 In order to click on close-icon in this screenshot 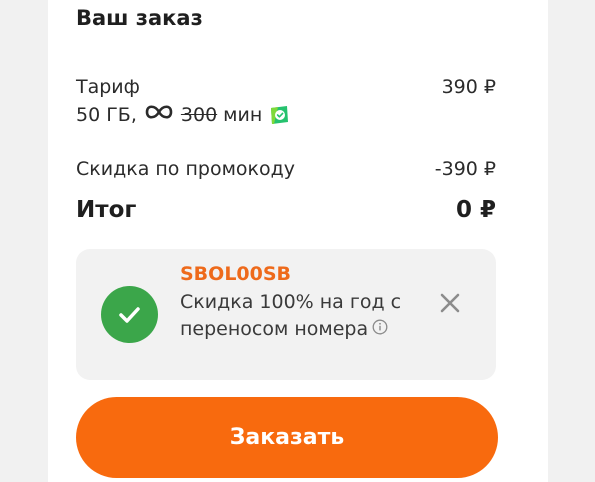, I will do `click(450, 303)`.